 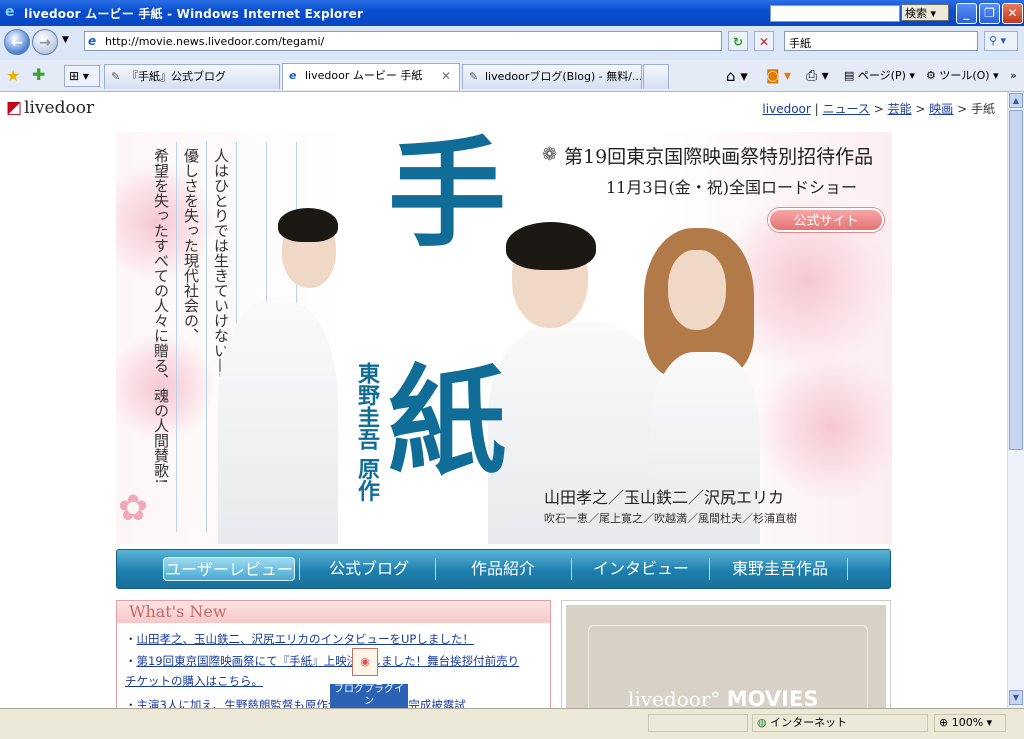 I want to click on news-link: チケットの購入はこちら。, so click(x=194, y=681).